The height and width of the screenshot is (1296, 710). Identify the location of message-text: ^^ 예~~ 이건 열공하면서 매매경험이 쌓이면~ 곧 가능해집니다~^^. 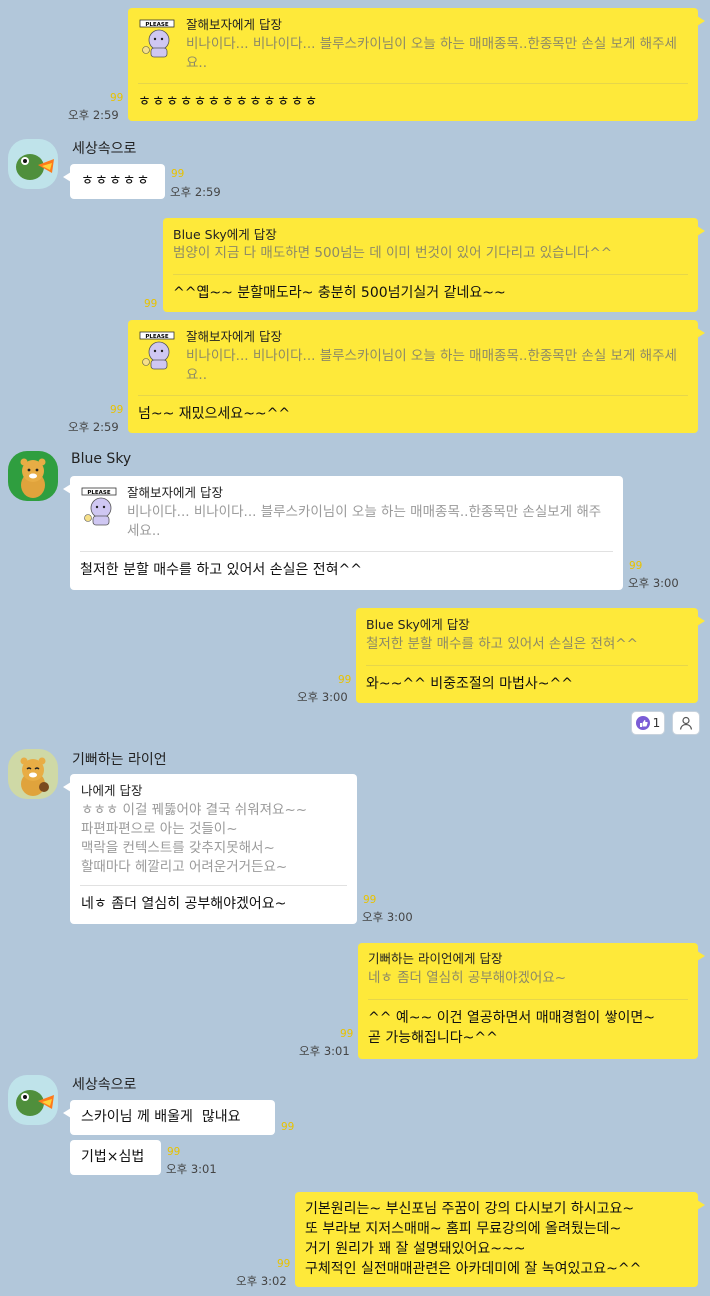
(511, 1028).